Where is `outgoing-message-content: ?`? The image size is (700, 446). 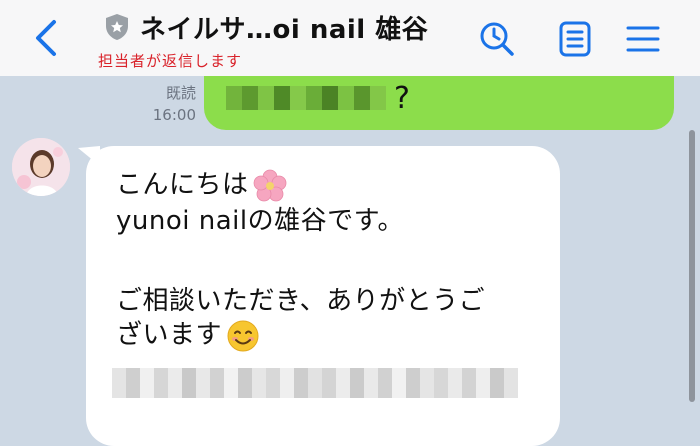 outgoing-message-content: ? is located at coordinates (318, 98).